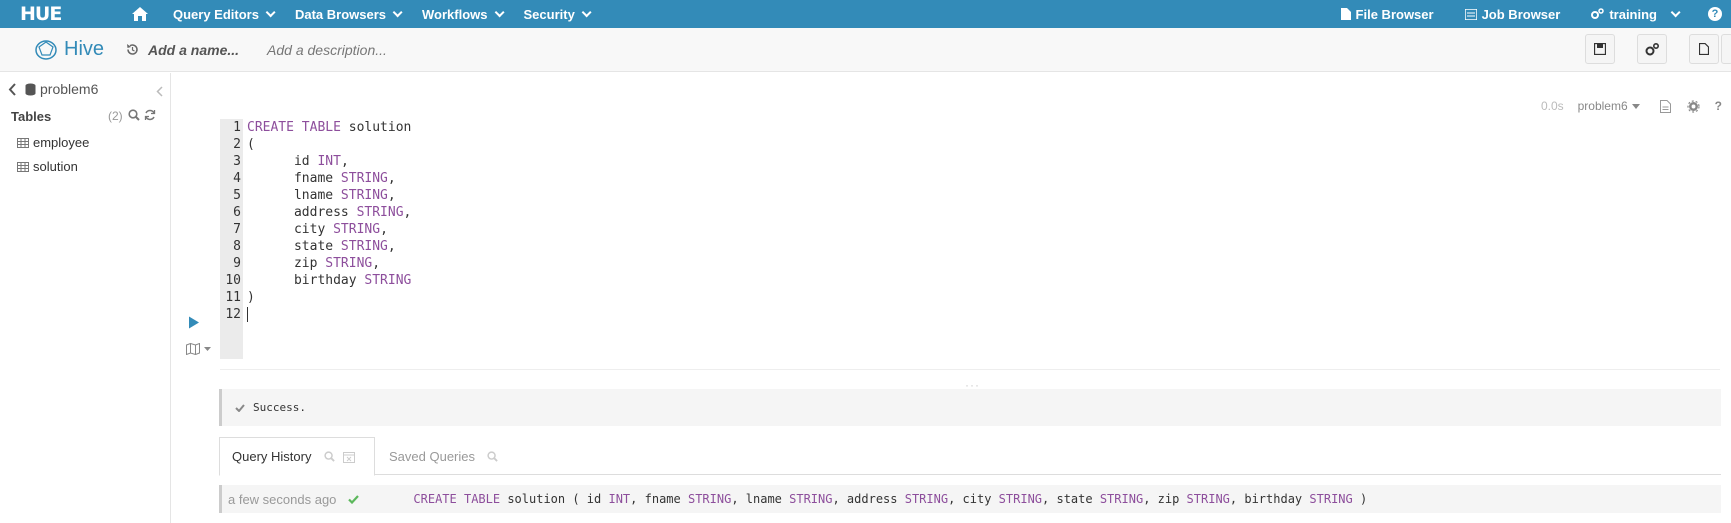 The height and width of the screenshot is (523, 1731). What do you see at coordinates (247, 314) in the screenshot?
I see `text-cursor` at bounding box center [247, 314].